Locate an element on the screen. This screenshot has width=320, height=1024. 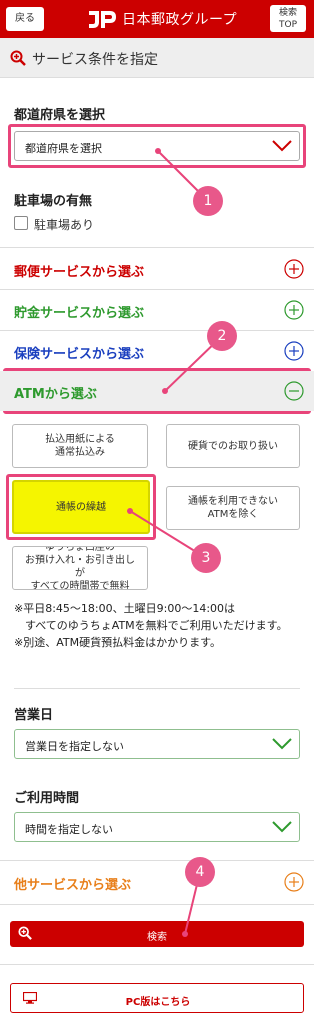
atm-option-free-all-hours: ゆうちょ口座の お預け入れ・お引き出し が すべての時間帯で無料 is located at coordinates (80, 568).